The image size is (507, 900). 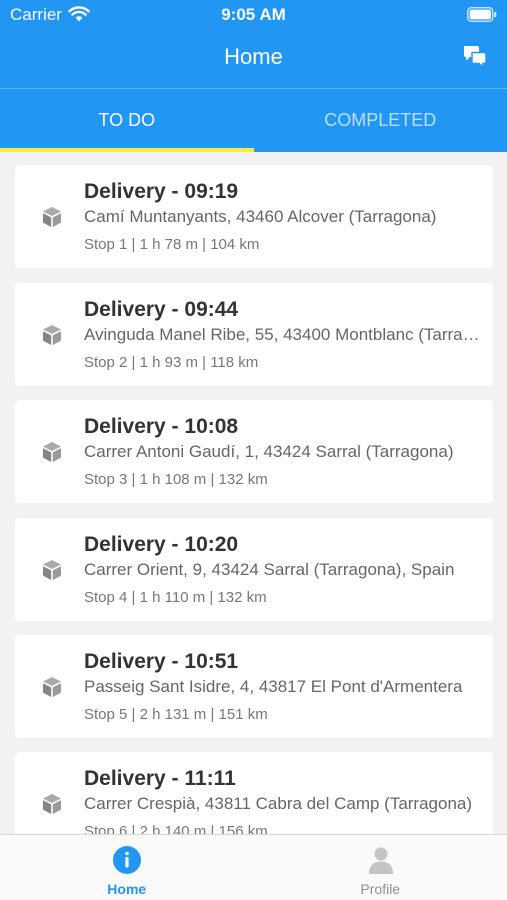 What do you see at coordinates (380, 889) in the screenshot?
I see `tabbar-label: Profile` at bounding box center [380, 889].